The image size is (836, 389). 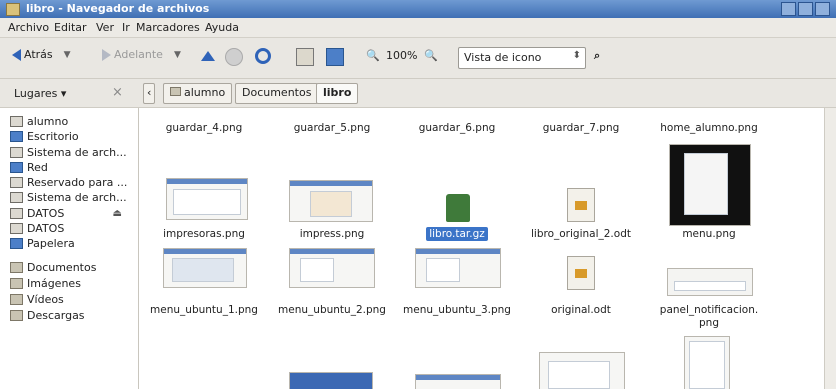 What do you see at coordinates (13, 9) in the screenshot?
I see `file-manager-icon` at bounding box center [13, 9].